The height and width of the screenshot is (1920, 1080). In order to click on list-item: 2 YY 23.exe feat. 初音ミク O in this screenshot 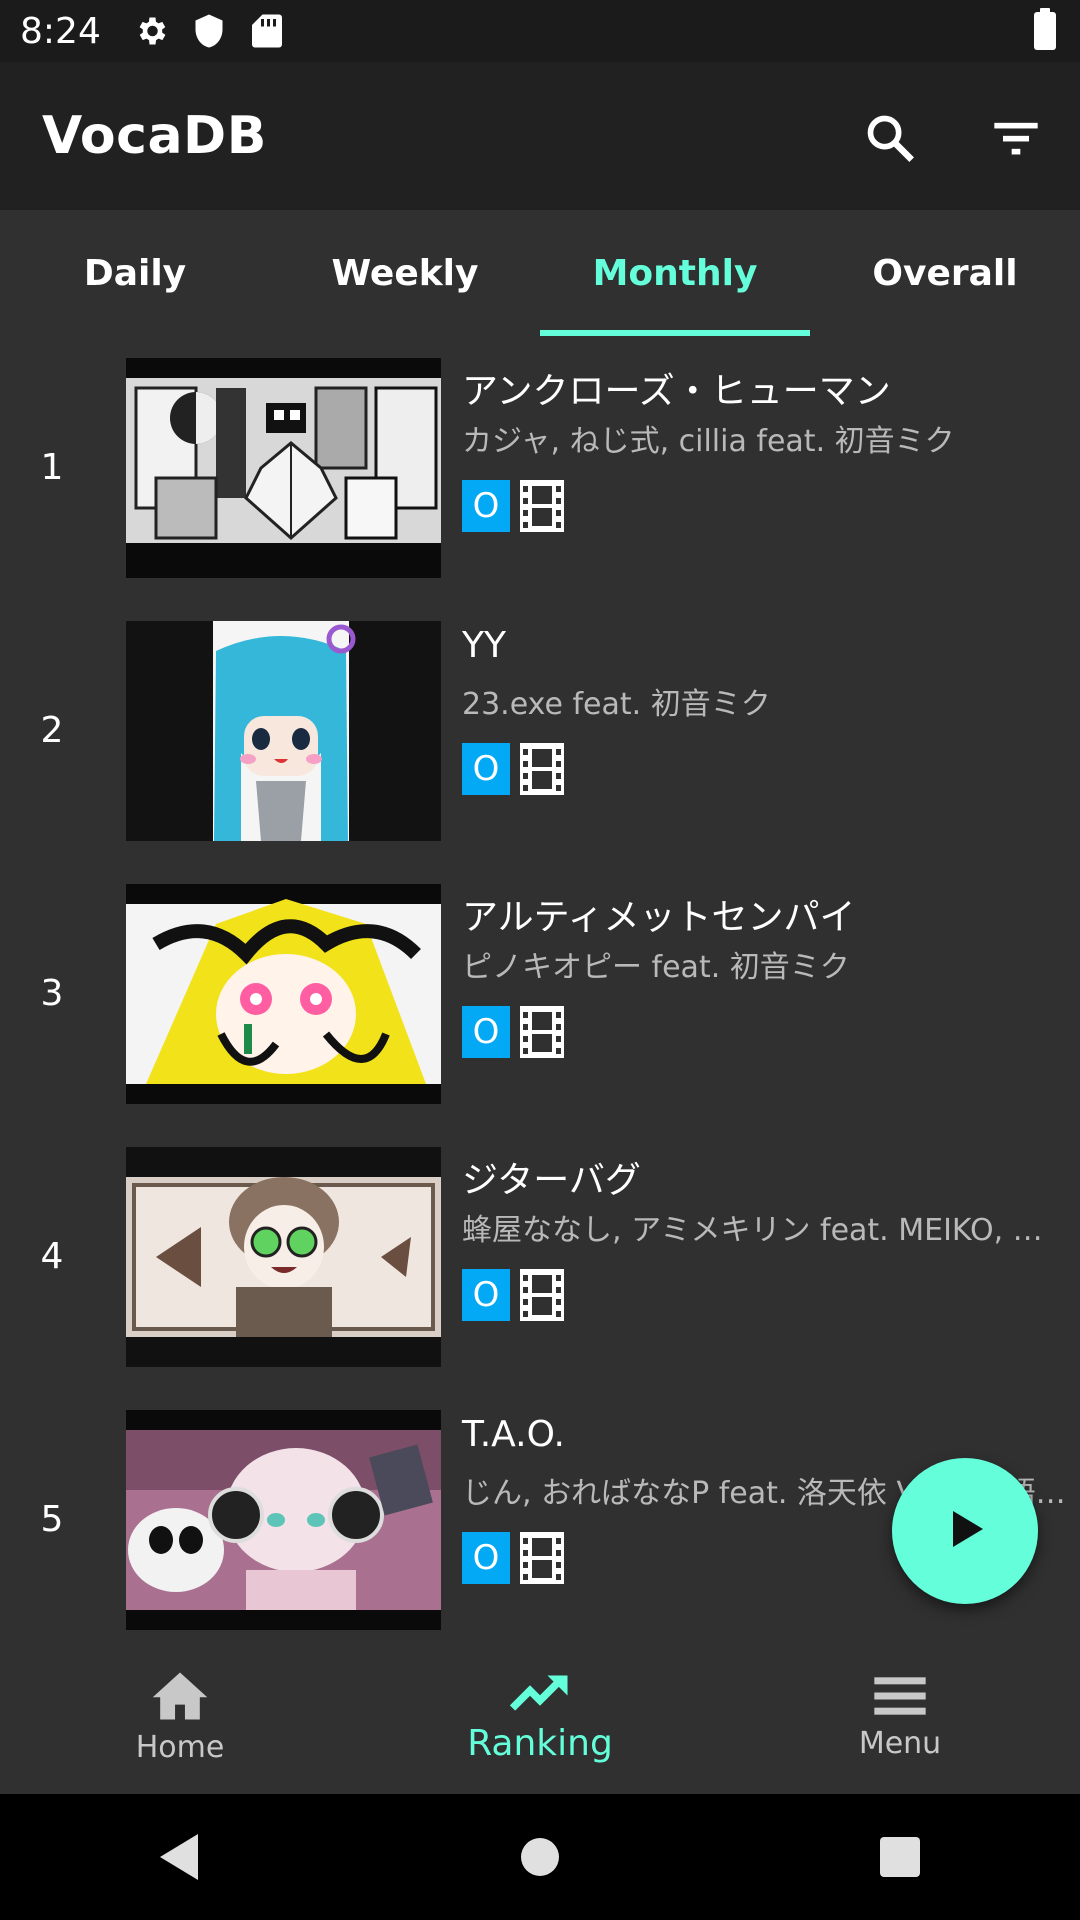, I will do `click(540, 730)`.